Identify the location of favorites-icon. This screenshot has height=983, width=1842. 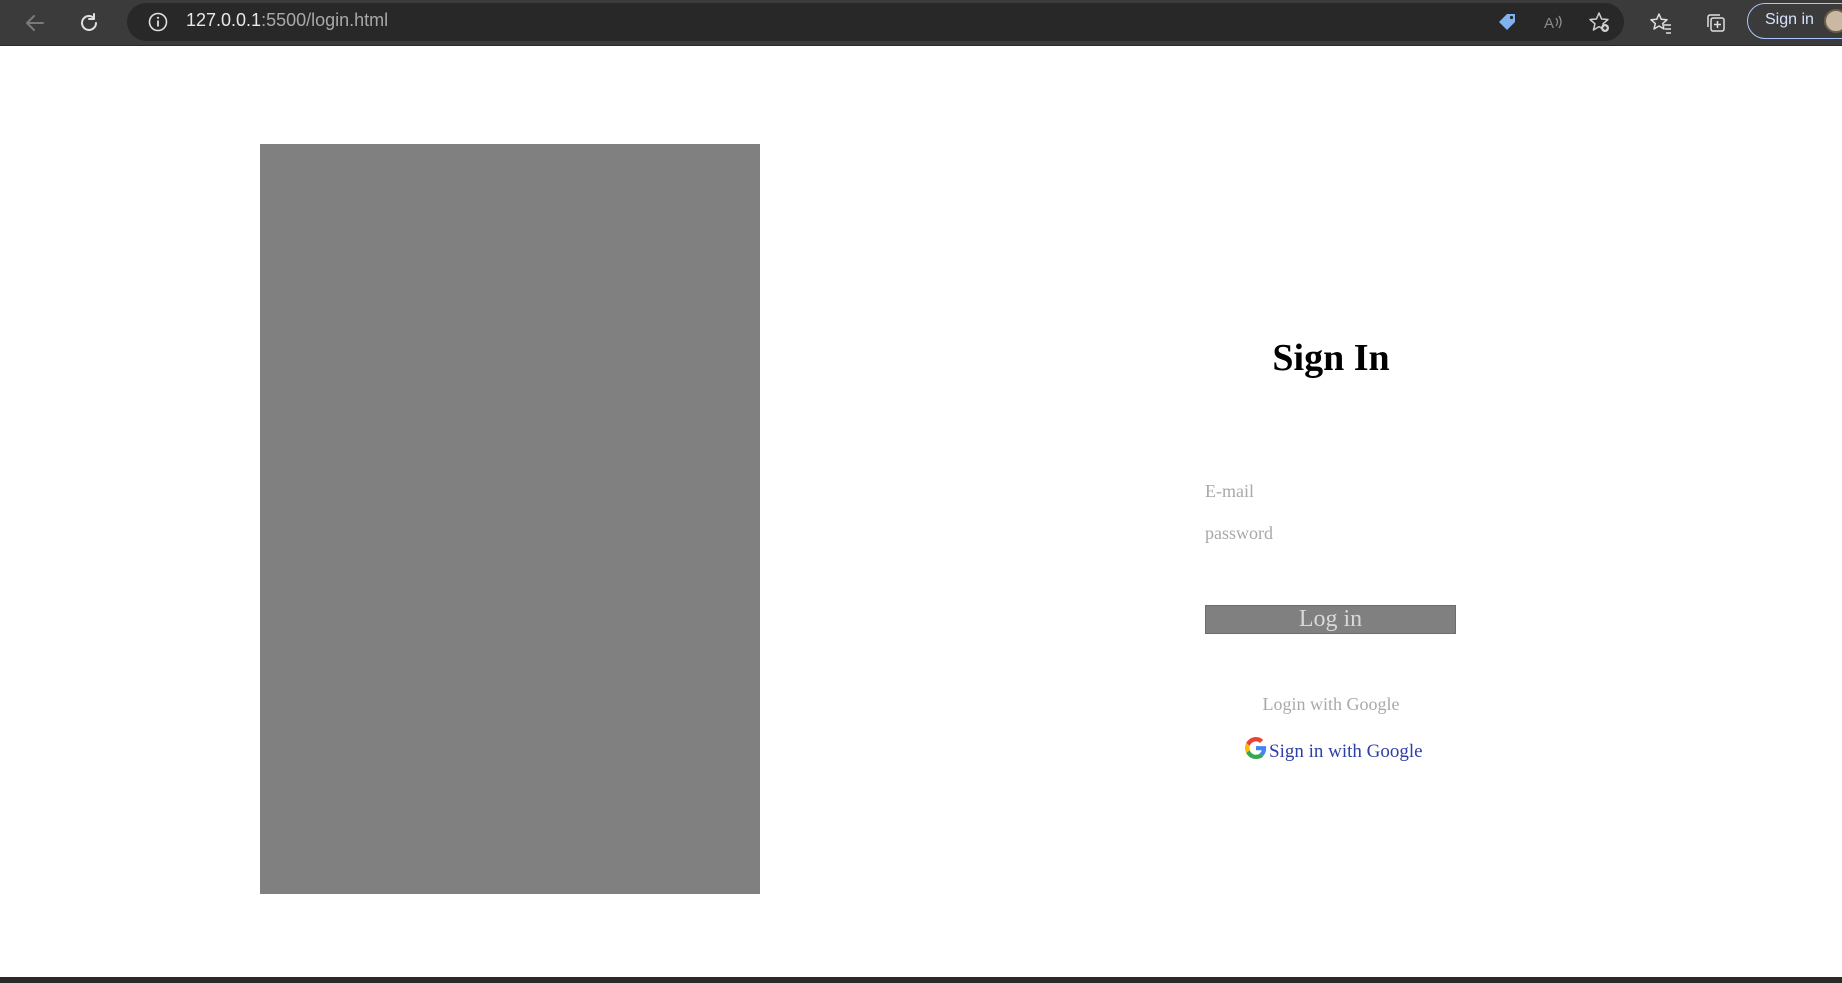
(1661, 23).